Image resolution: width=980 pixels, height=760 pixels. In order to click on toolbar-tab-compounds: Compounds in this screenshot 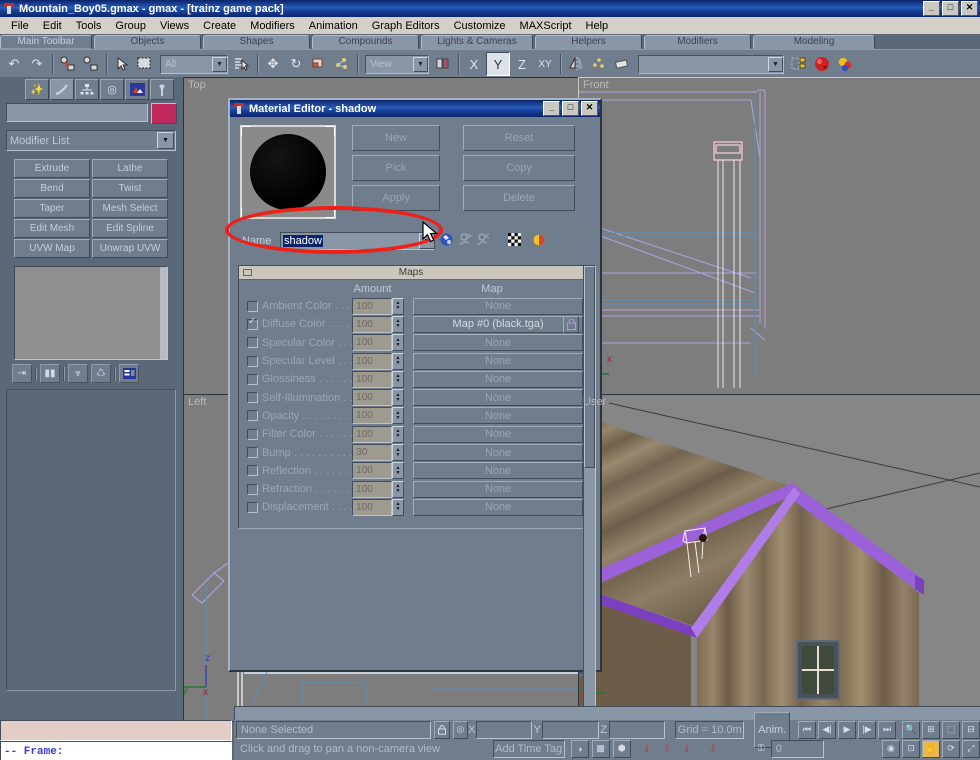, I will do `click(365, 42)`.